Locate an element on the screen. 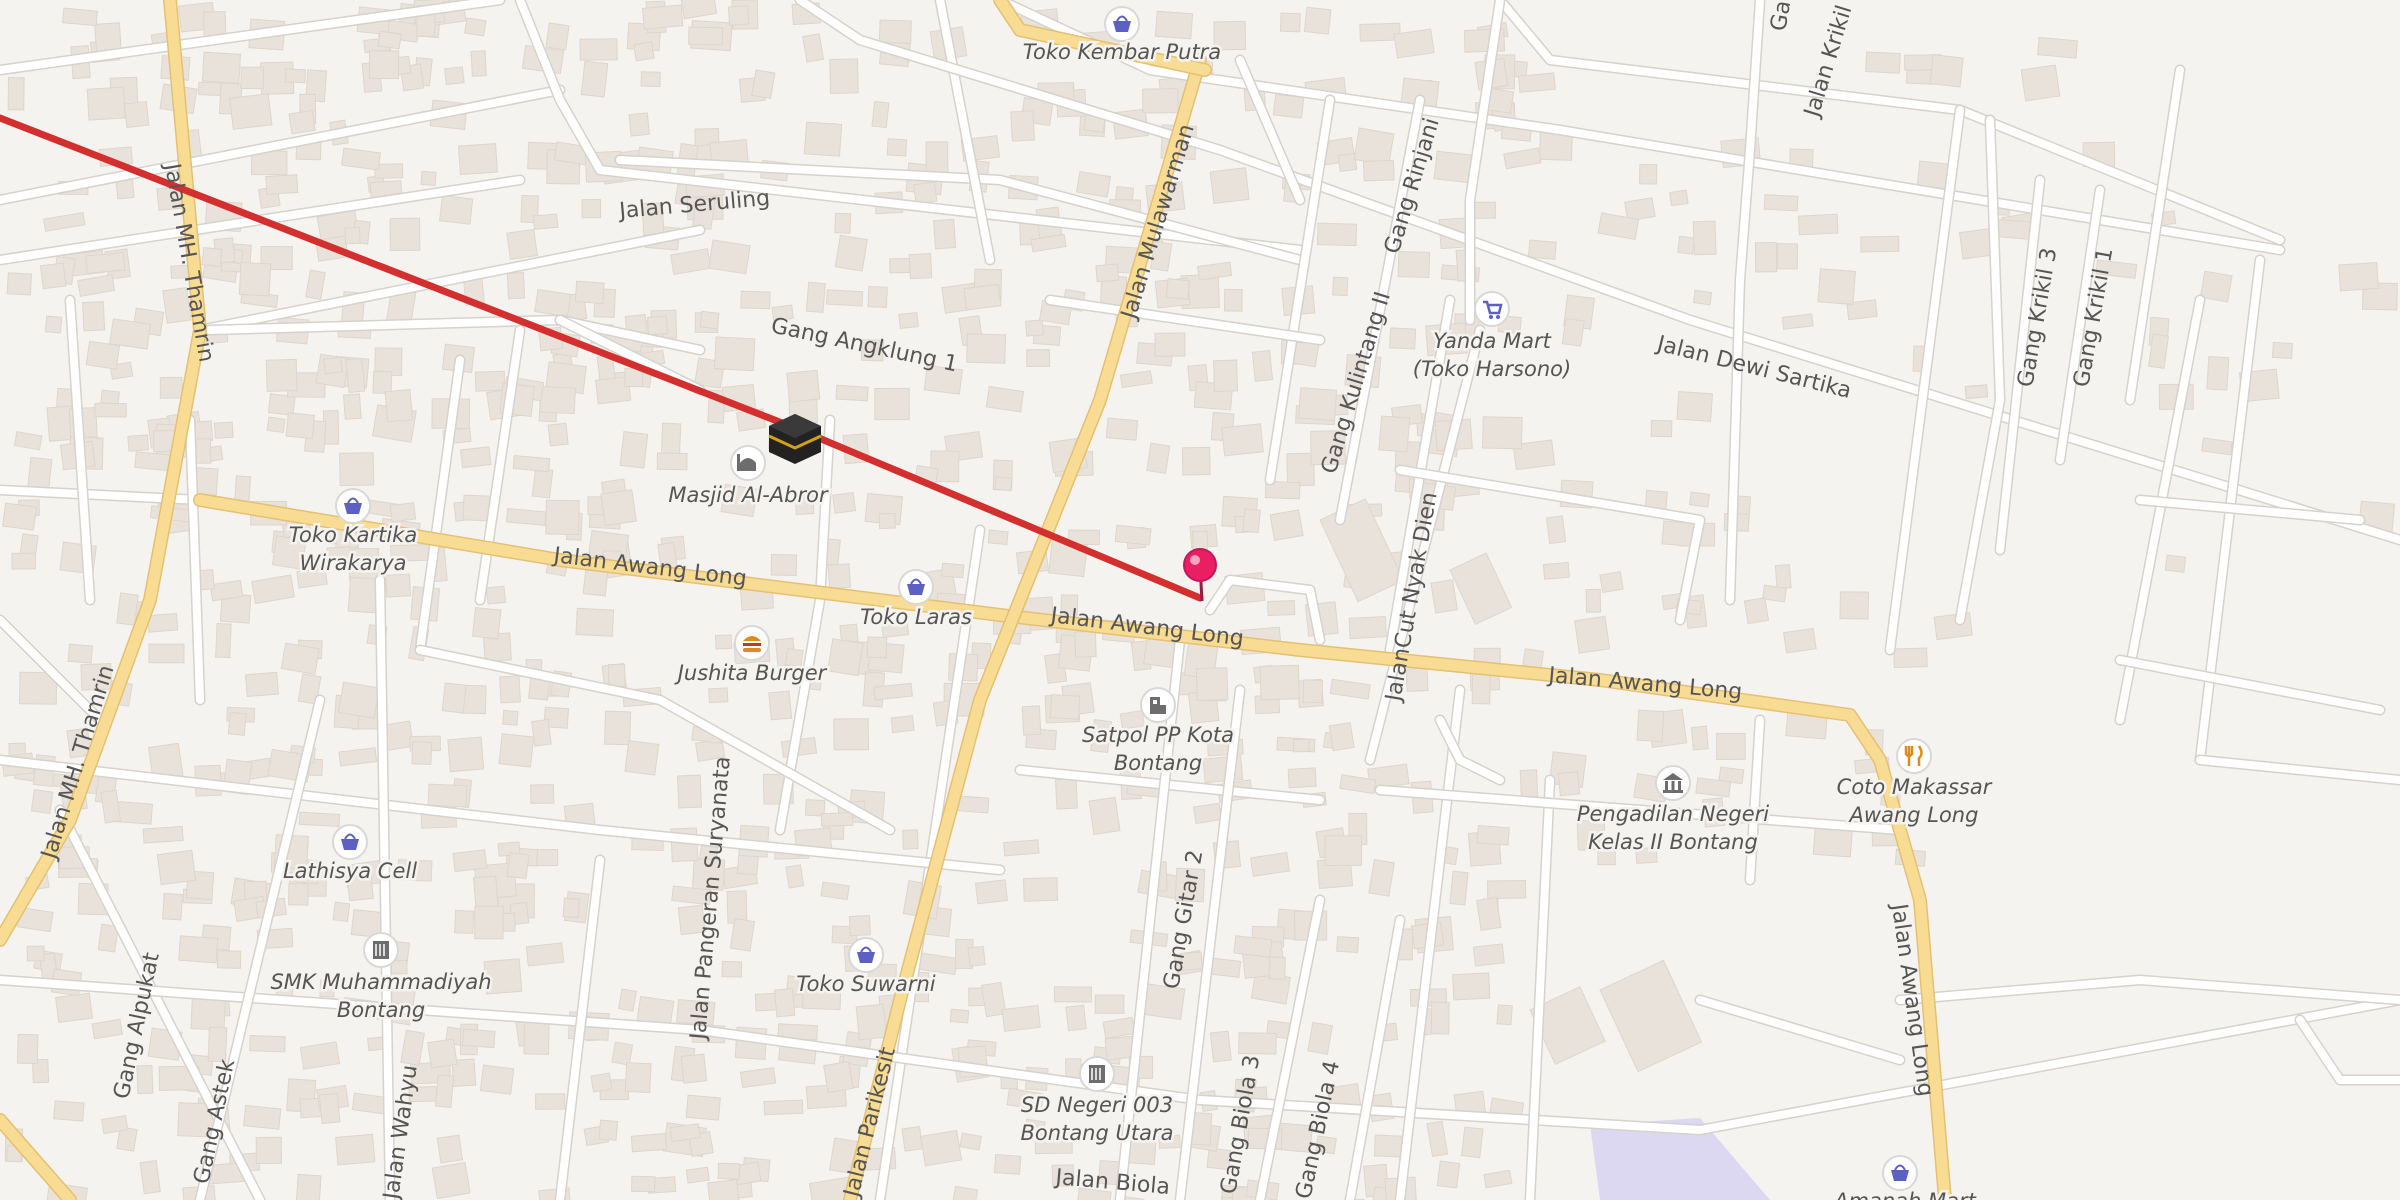 This screenshot has width=2400, height=1200. school-icon is located at coordinates (1097, 1074).